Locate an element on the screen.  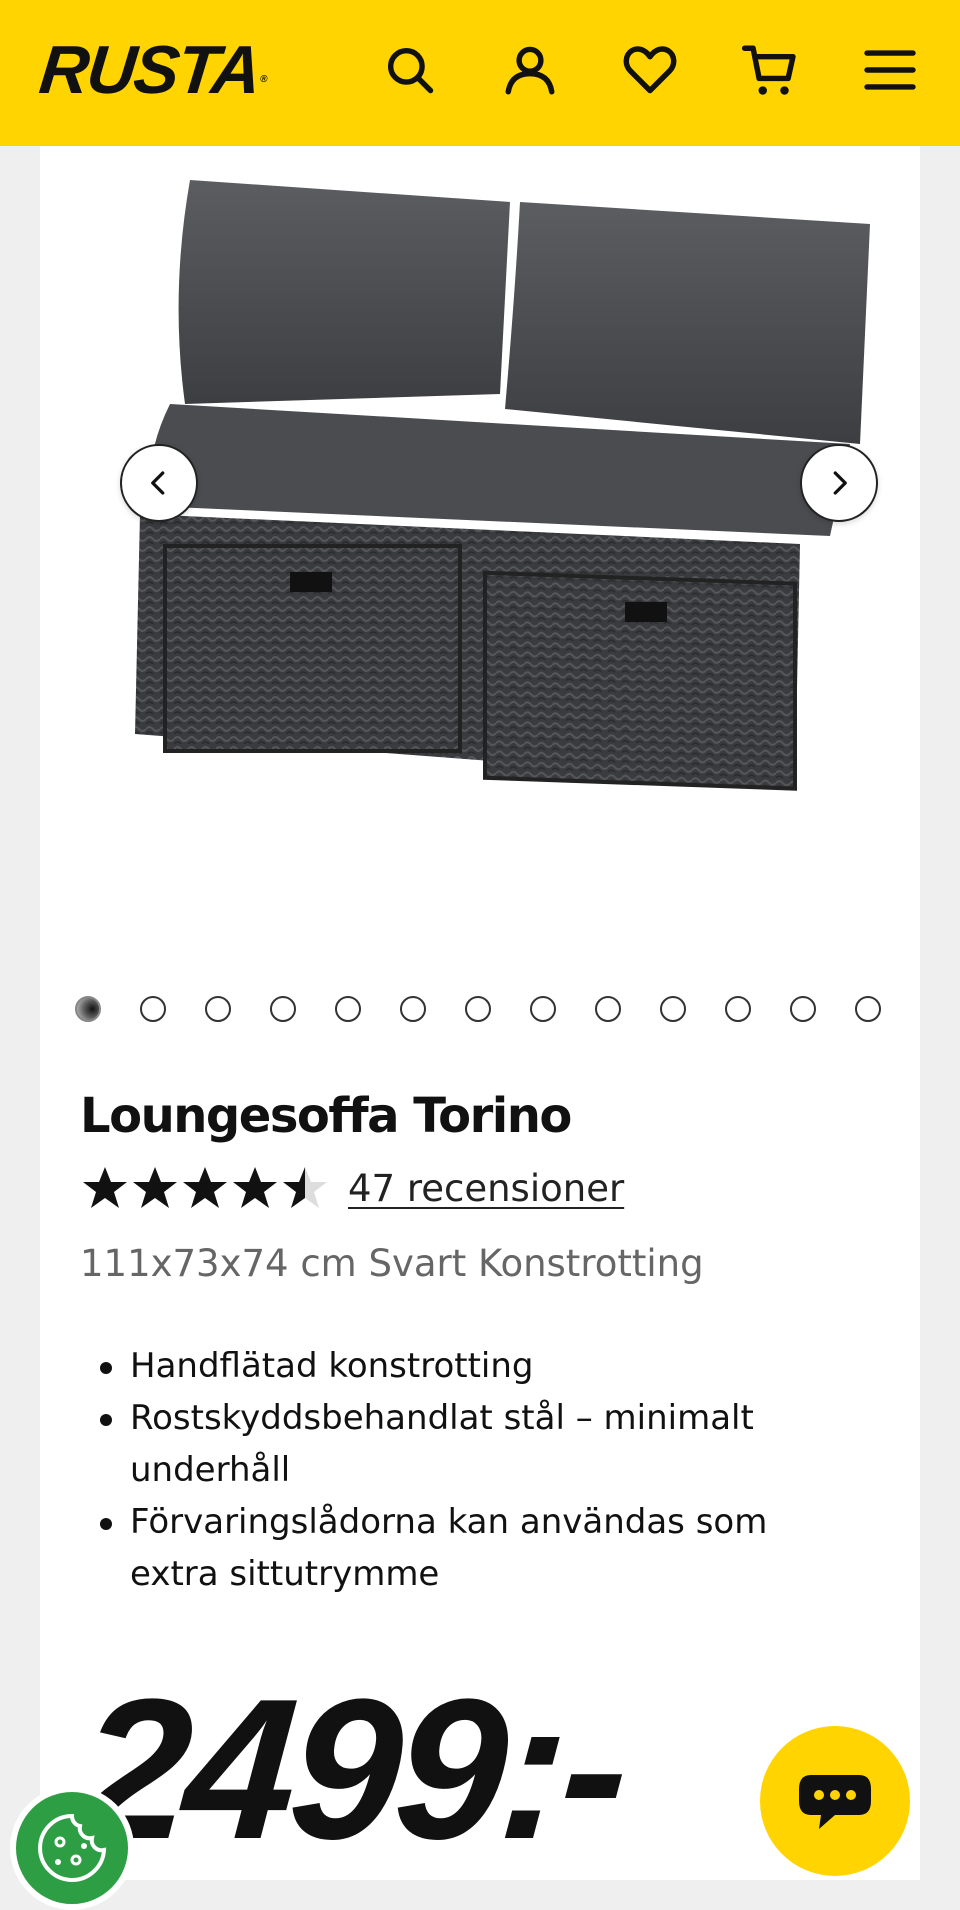
cookie-icon is located at coordinates (72, 1847).